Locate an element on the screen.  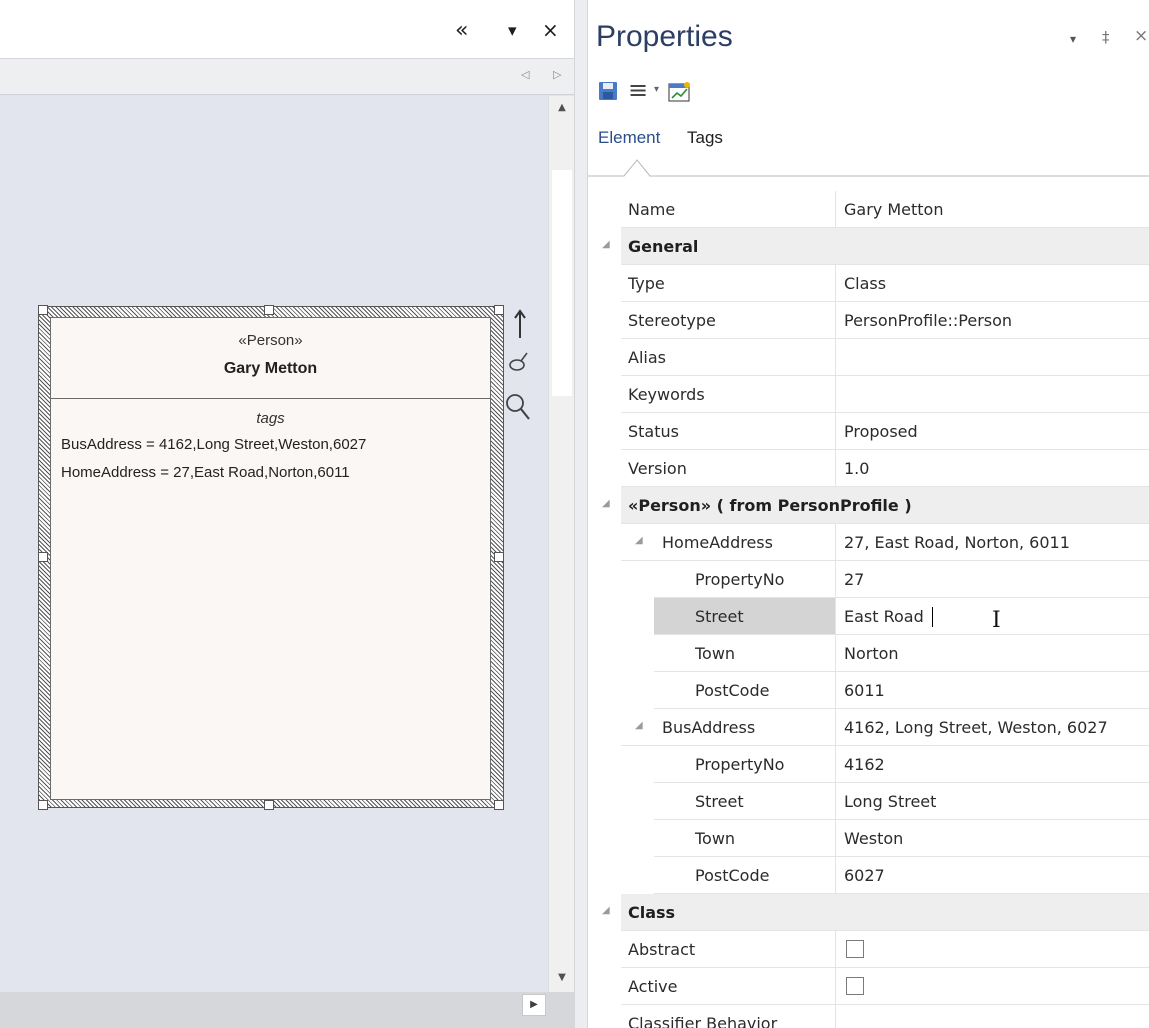
property-row-alias: Alias is located at coordinates (868, 357).